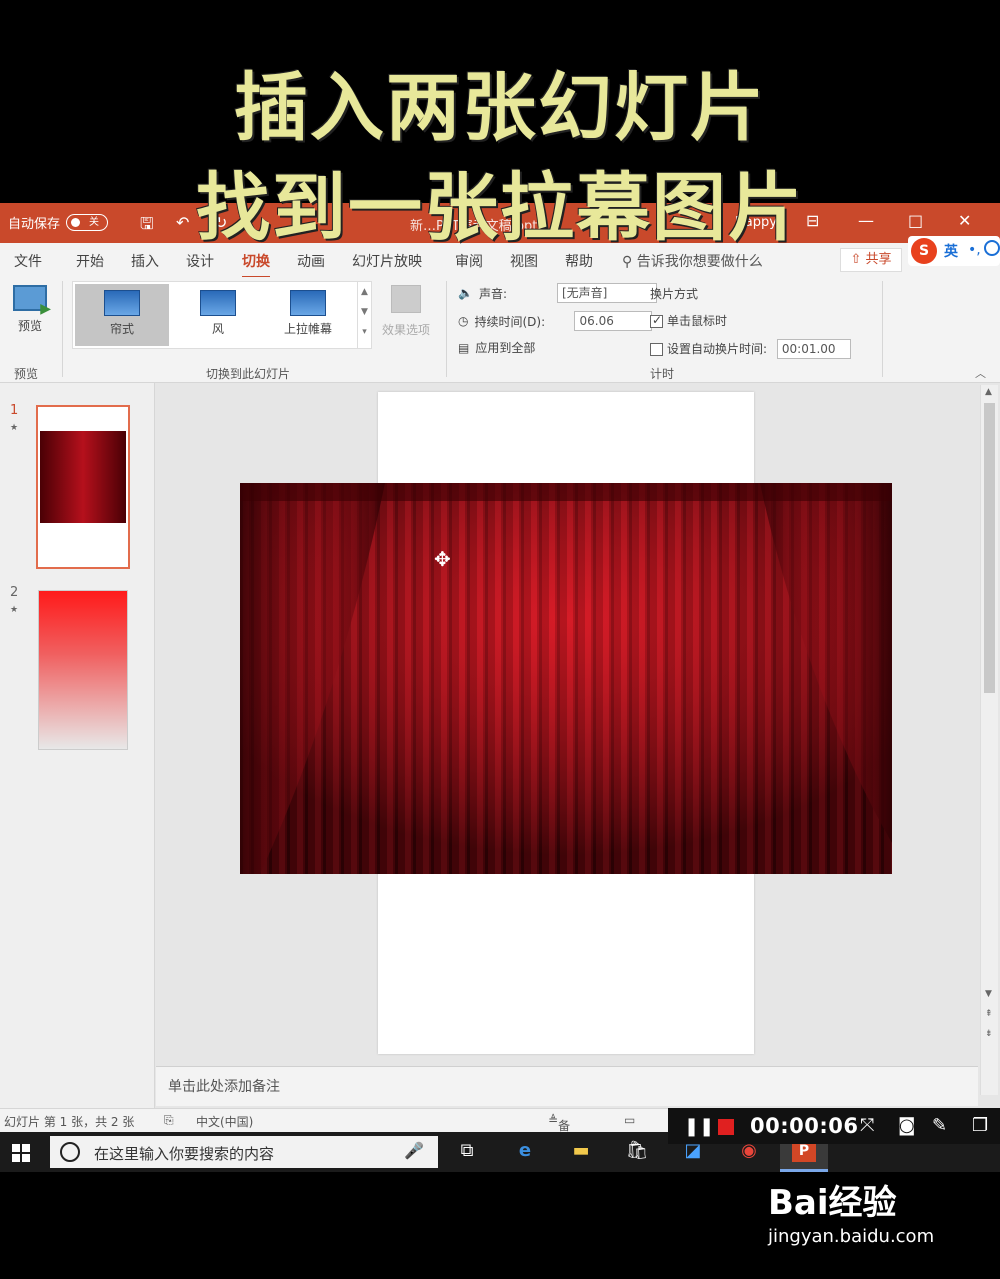 The image size is (1000, 1279). I want to click on preview-label: 预览, so click(29, 326).